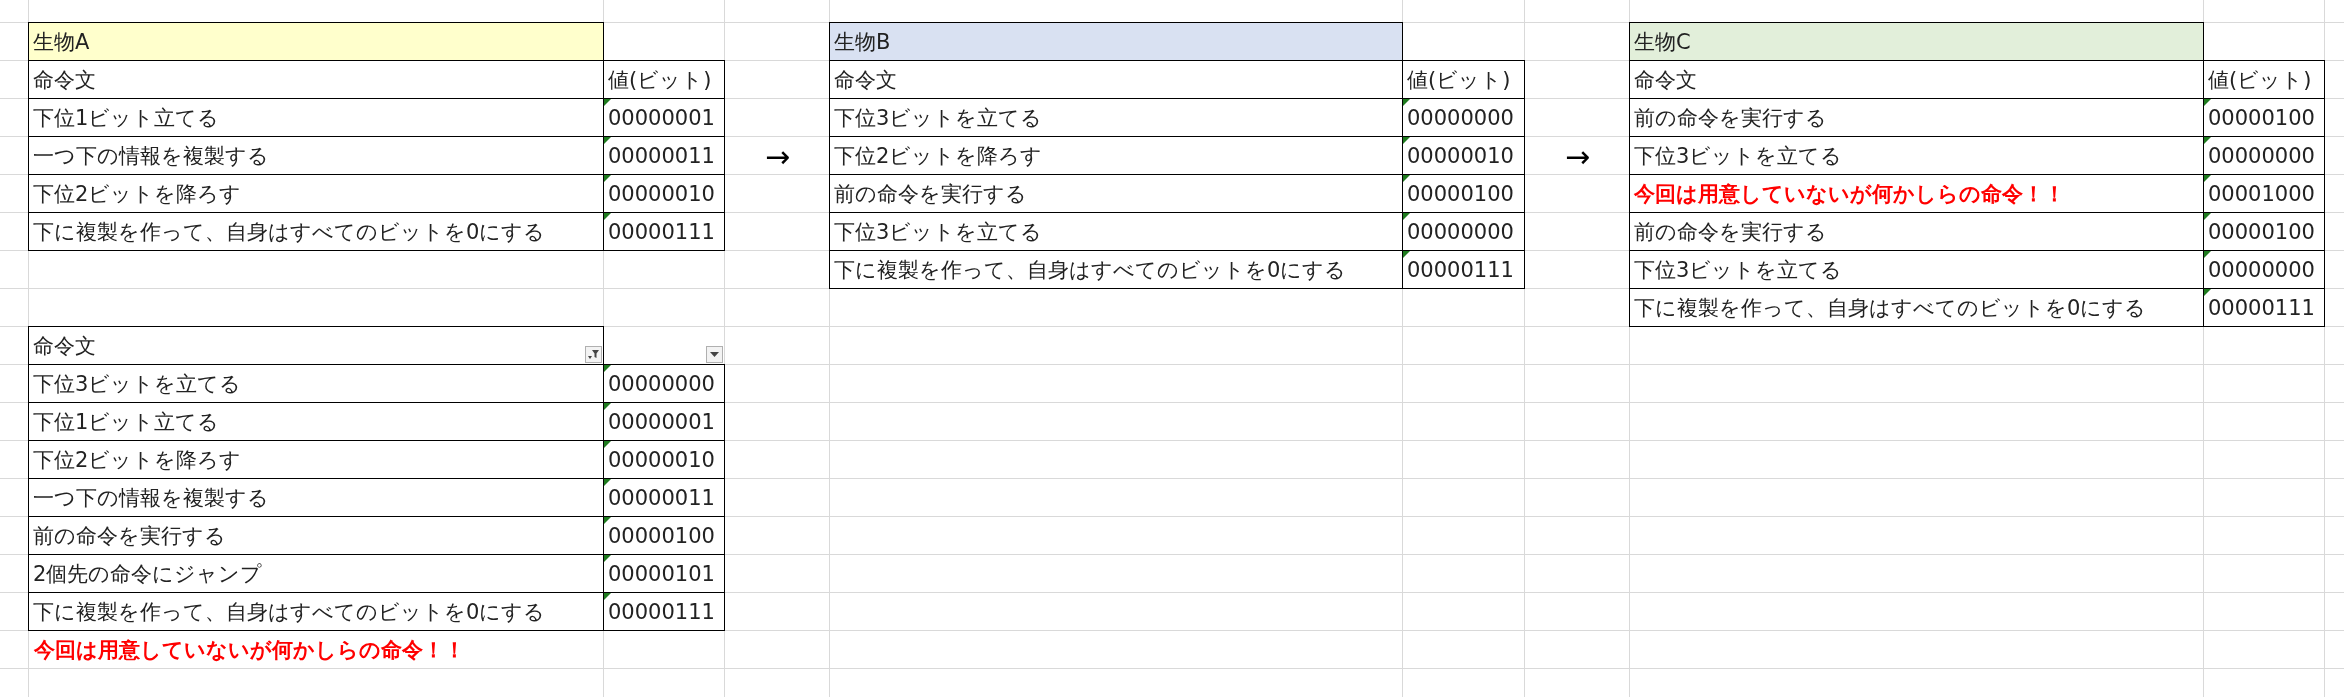 Image resolution: width=2344 pixels, height=697 pixels. Describe the element at coordinates (2264, 193) in the screenshot. I see `value-cell: 00001000` at that location.